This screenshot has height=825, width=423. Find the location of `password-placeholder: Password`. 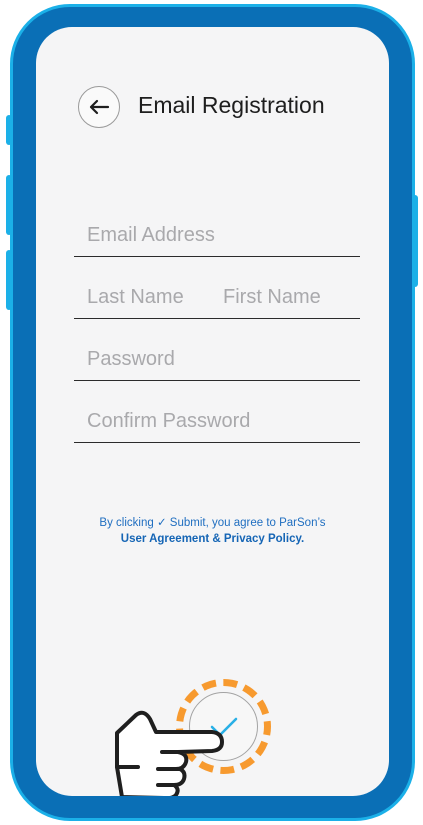

password-placeholder: Password is located at coordinates (131, 359).